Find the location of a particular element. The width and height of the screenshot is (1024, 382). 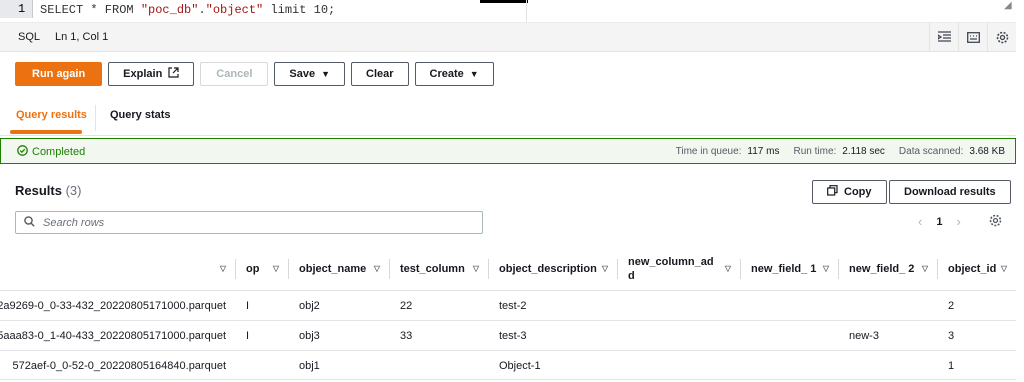

cancel-button: Cancel is located at coordinates (234, 74).